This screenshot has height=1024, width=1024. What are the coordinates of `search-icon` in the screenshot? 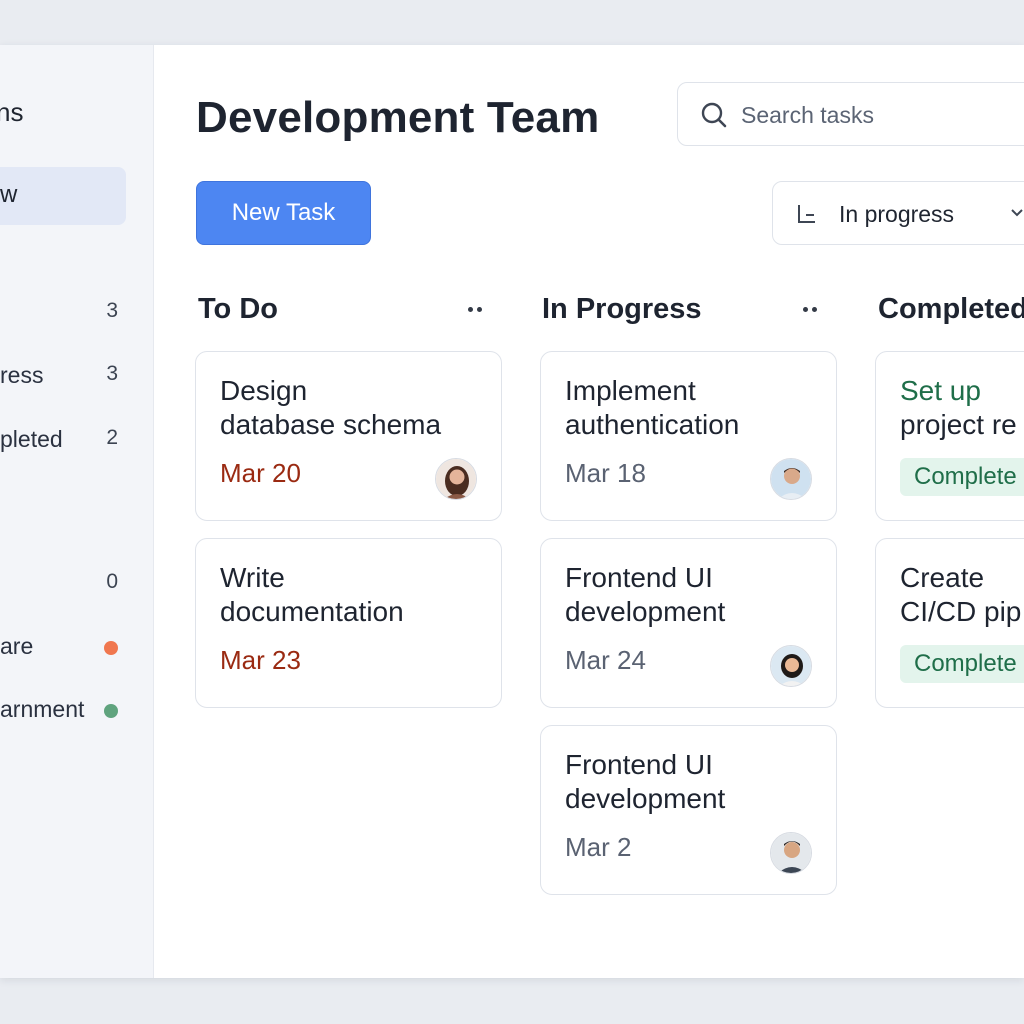 It's located at (714, 115).